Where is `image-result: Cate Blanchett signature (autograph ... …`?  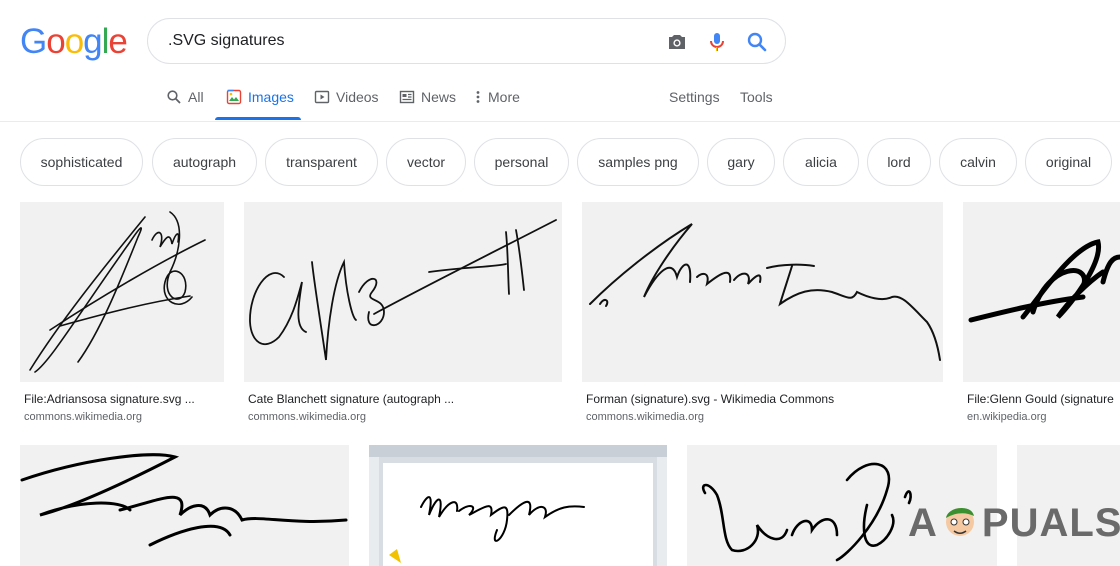 image-result: Cate Blanchett signature (autograph ... … is located at coordinates (403, 317).